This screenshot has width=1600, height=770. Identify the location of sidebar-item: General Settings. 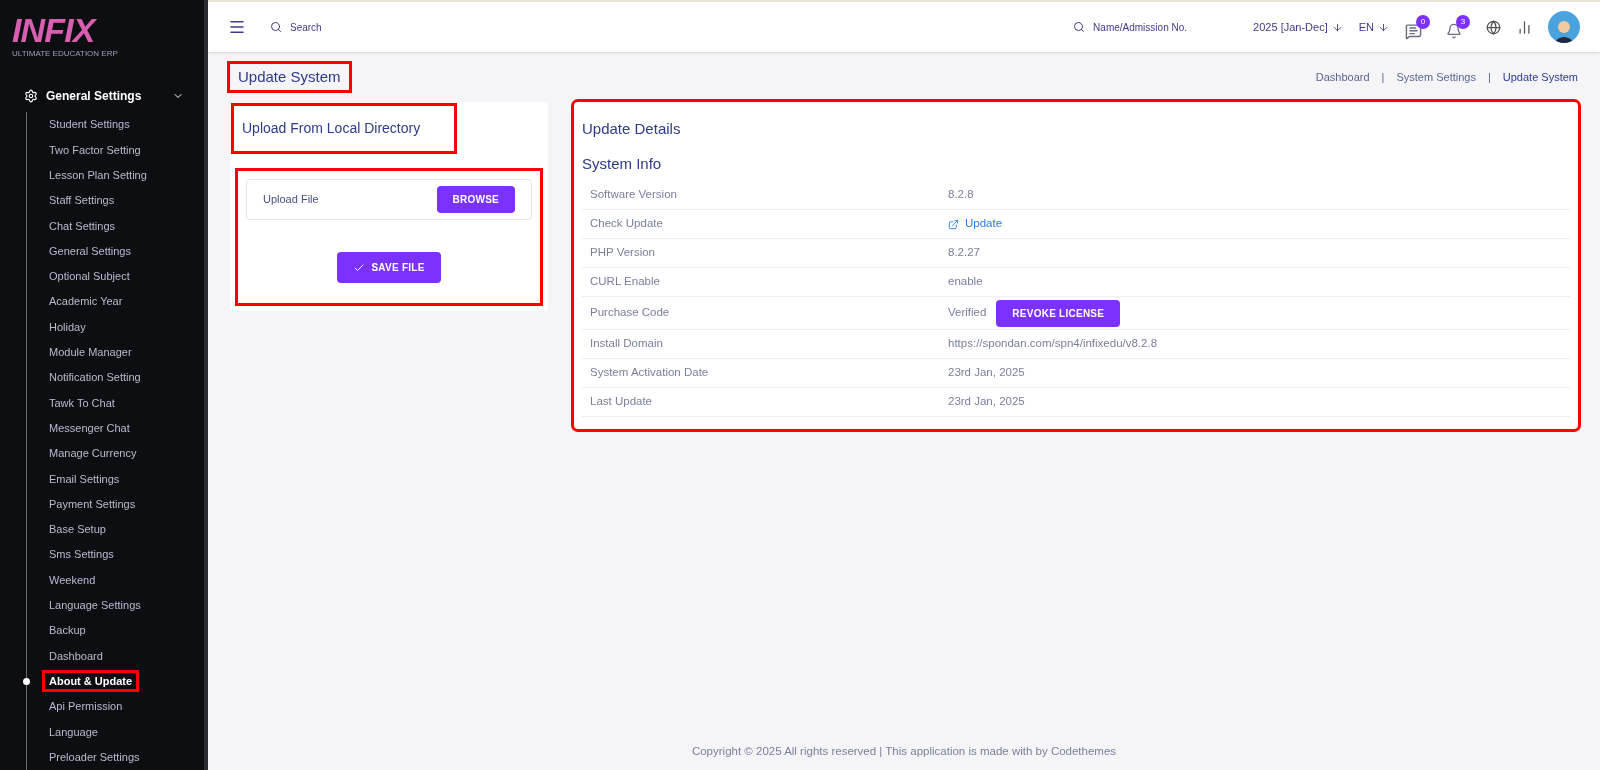
(90, 251).